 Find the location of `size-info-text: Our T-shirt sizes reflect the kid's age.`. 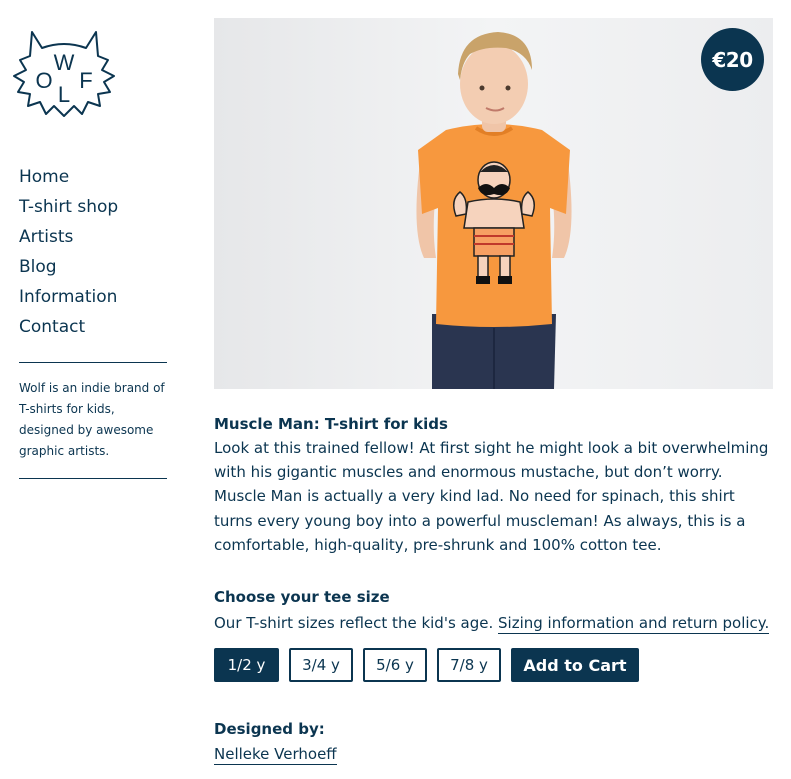

size-info-text: Our T-shirt sizes reflect the kid's age. is located at coordinates (354, 623).